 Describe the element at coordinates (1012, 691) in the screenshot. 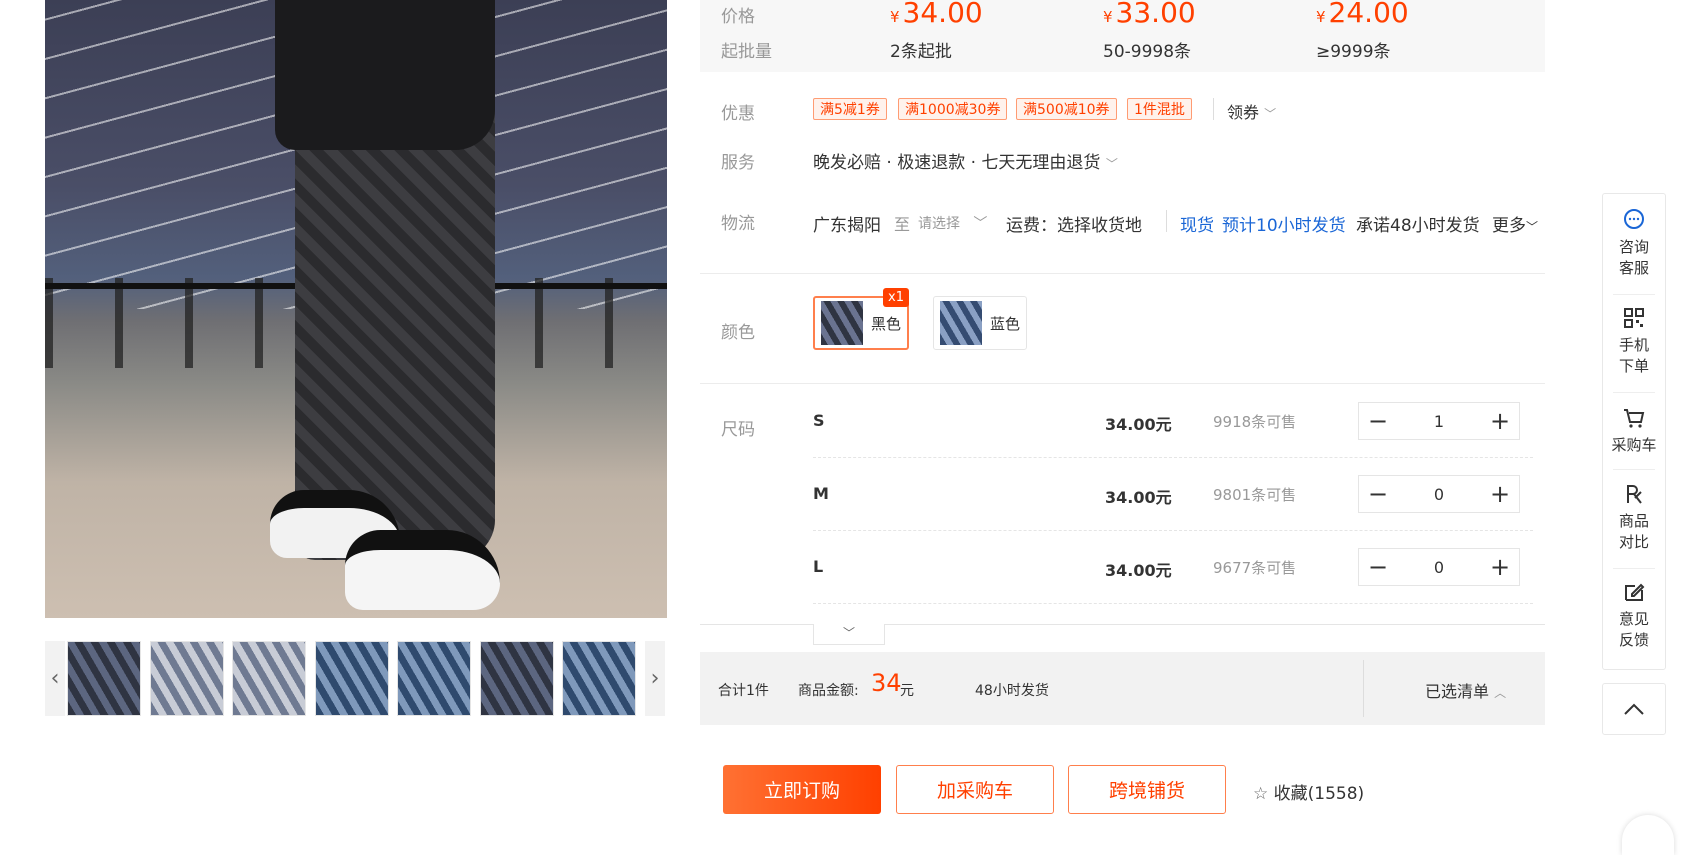

I see `ship-text: 48小时发货` at that location.